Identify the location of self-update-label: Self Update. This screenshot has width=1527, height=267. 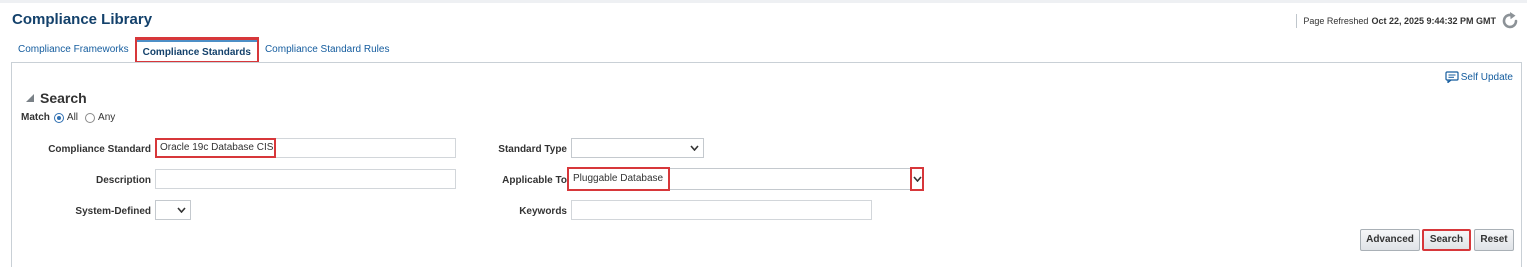
(1486, 77).